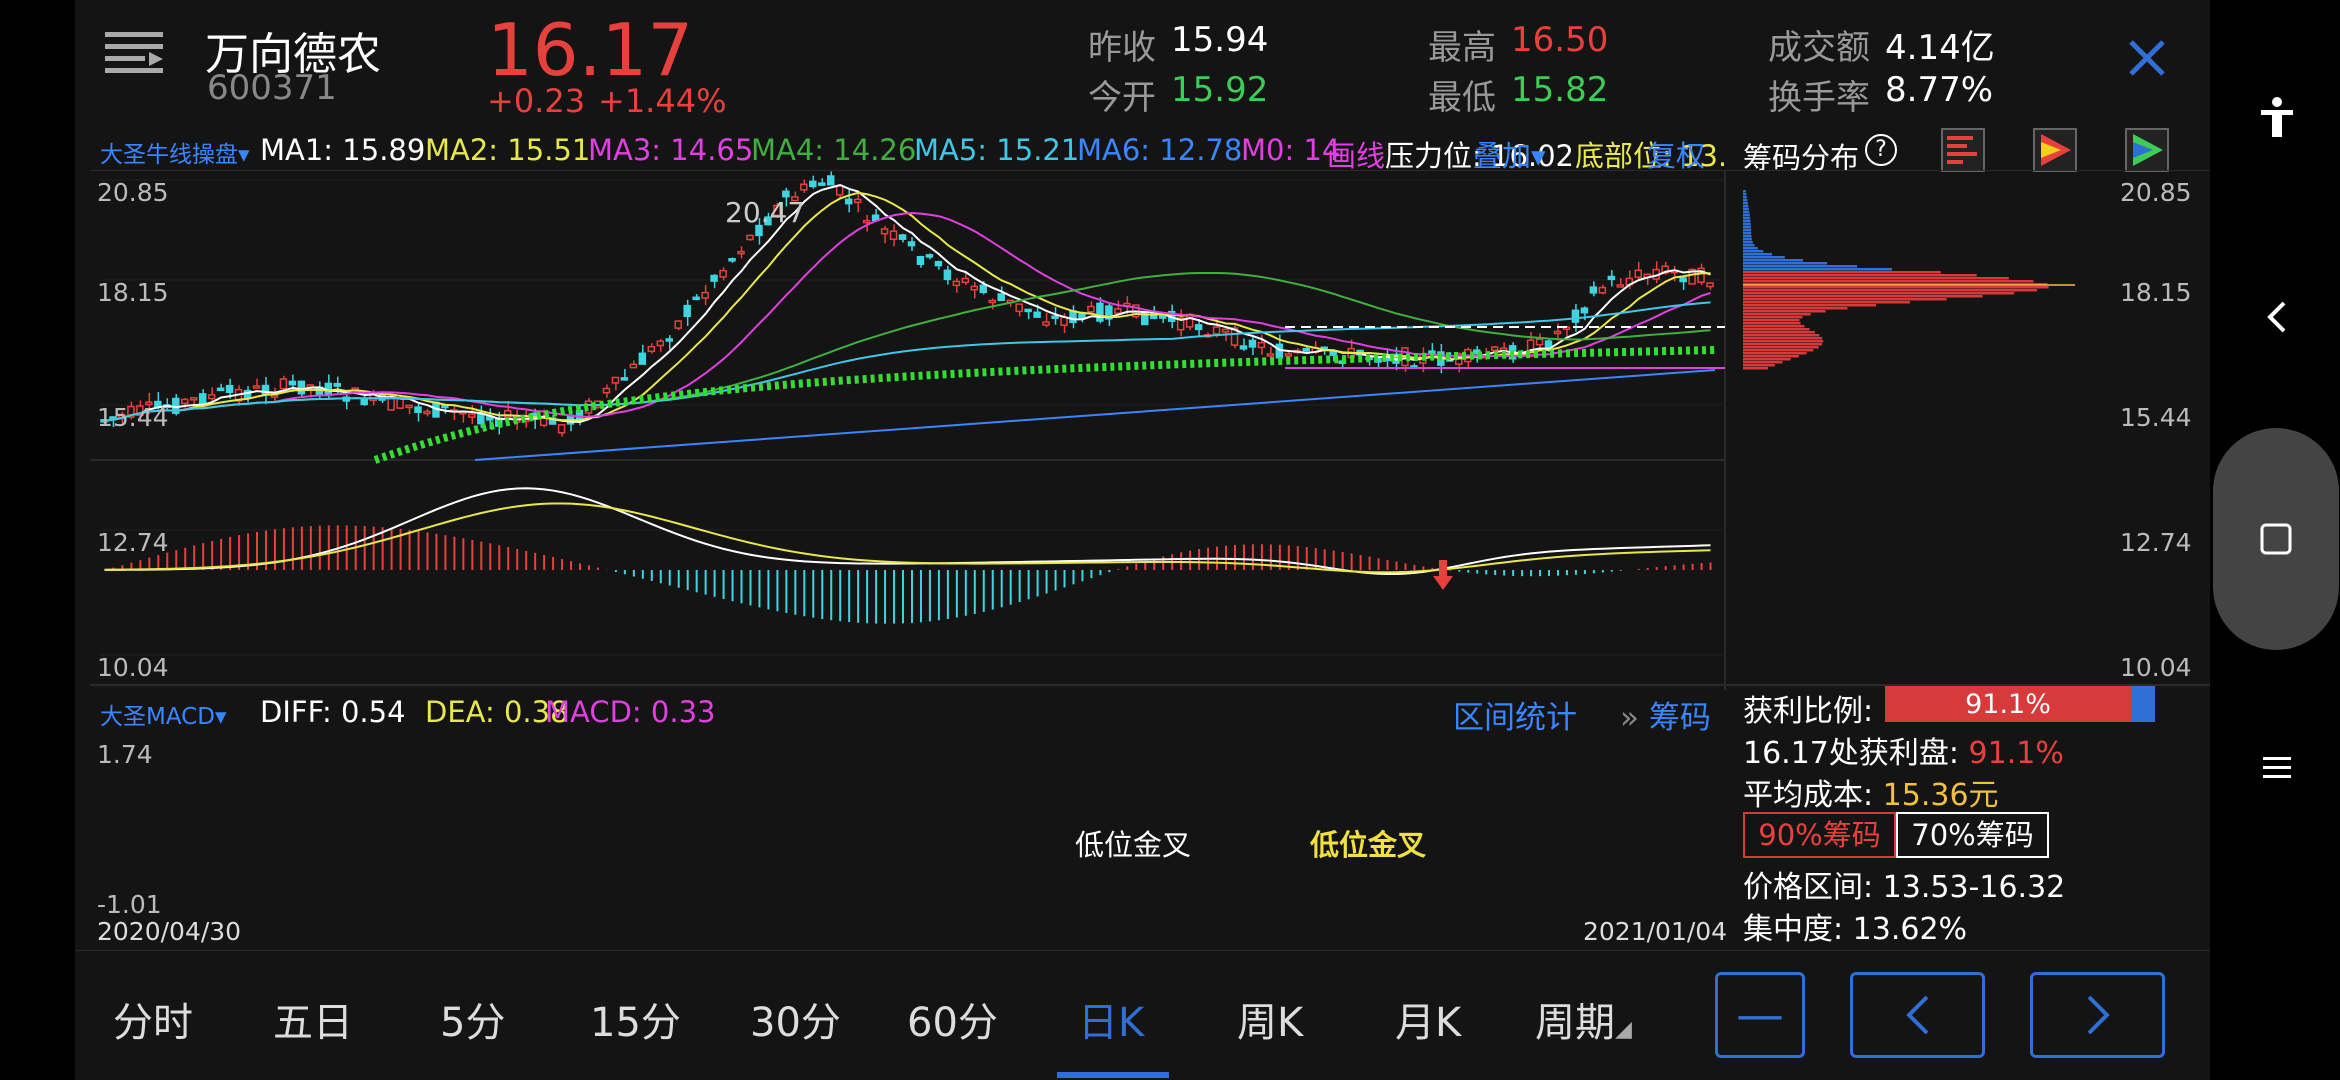 Image resolution: width=2340 pixels, height=1080 pixels. Describe the element at coordinates (1443, 575) in the screenshot. I see `up-arrow-icon` at that location.